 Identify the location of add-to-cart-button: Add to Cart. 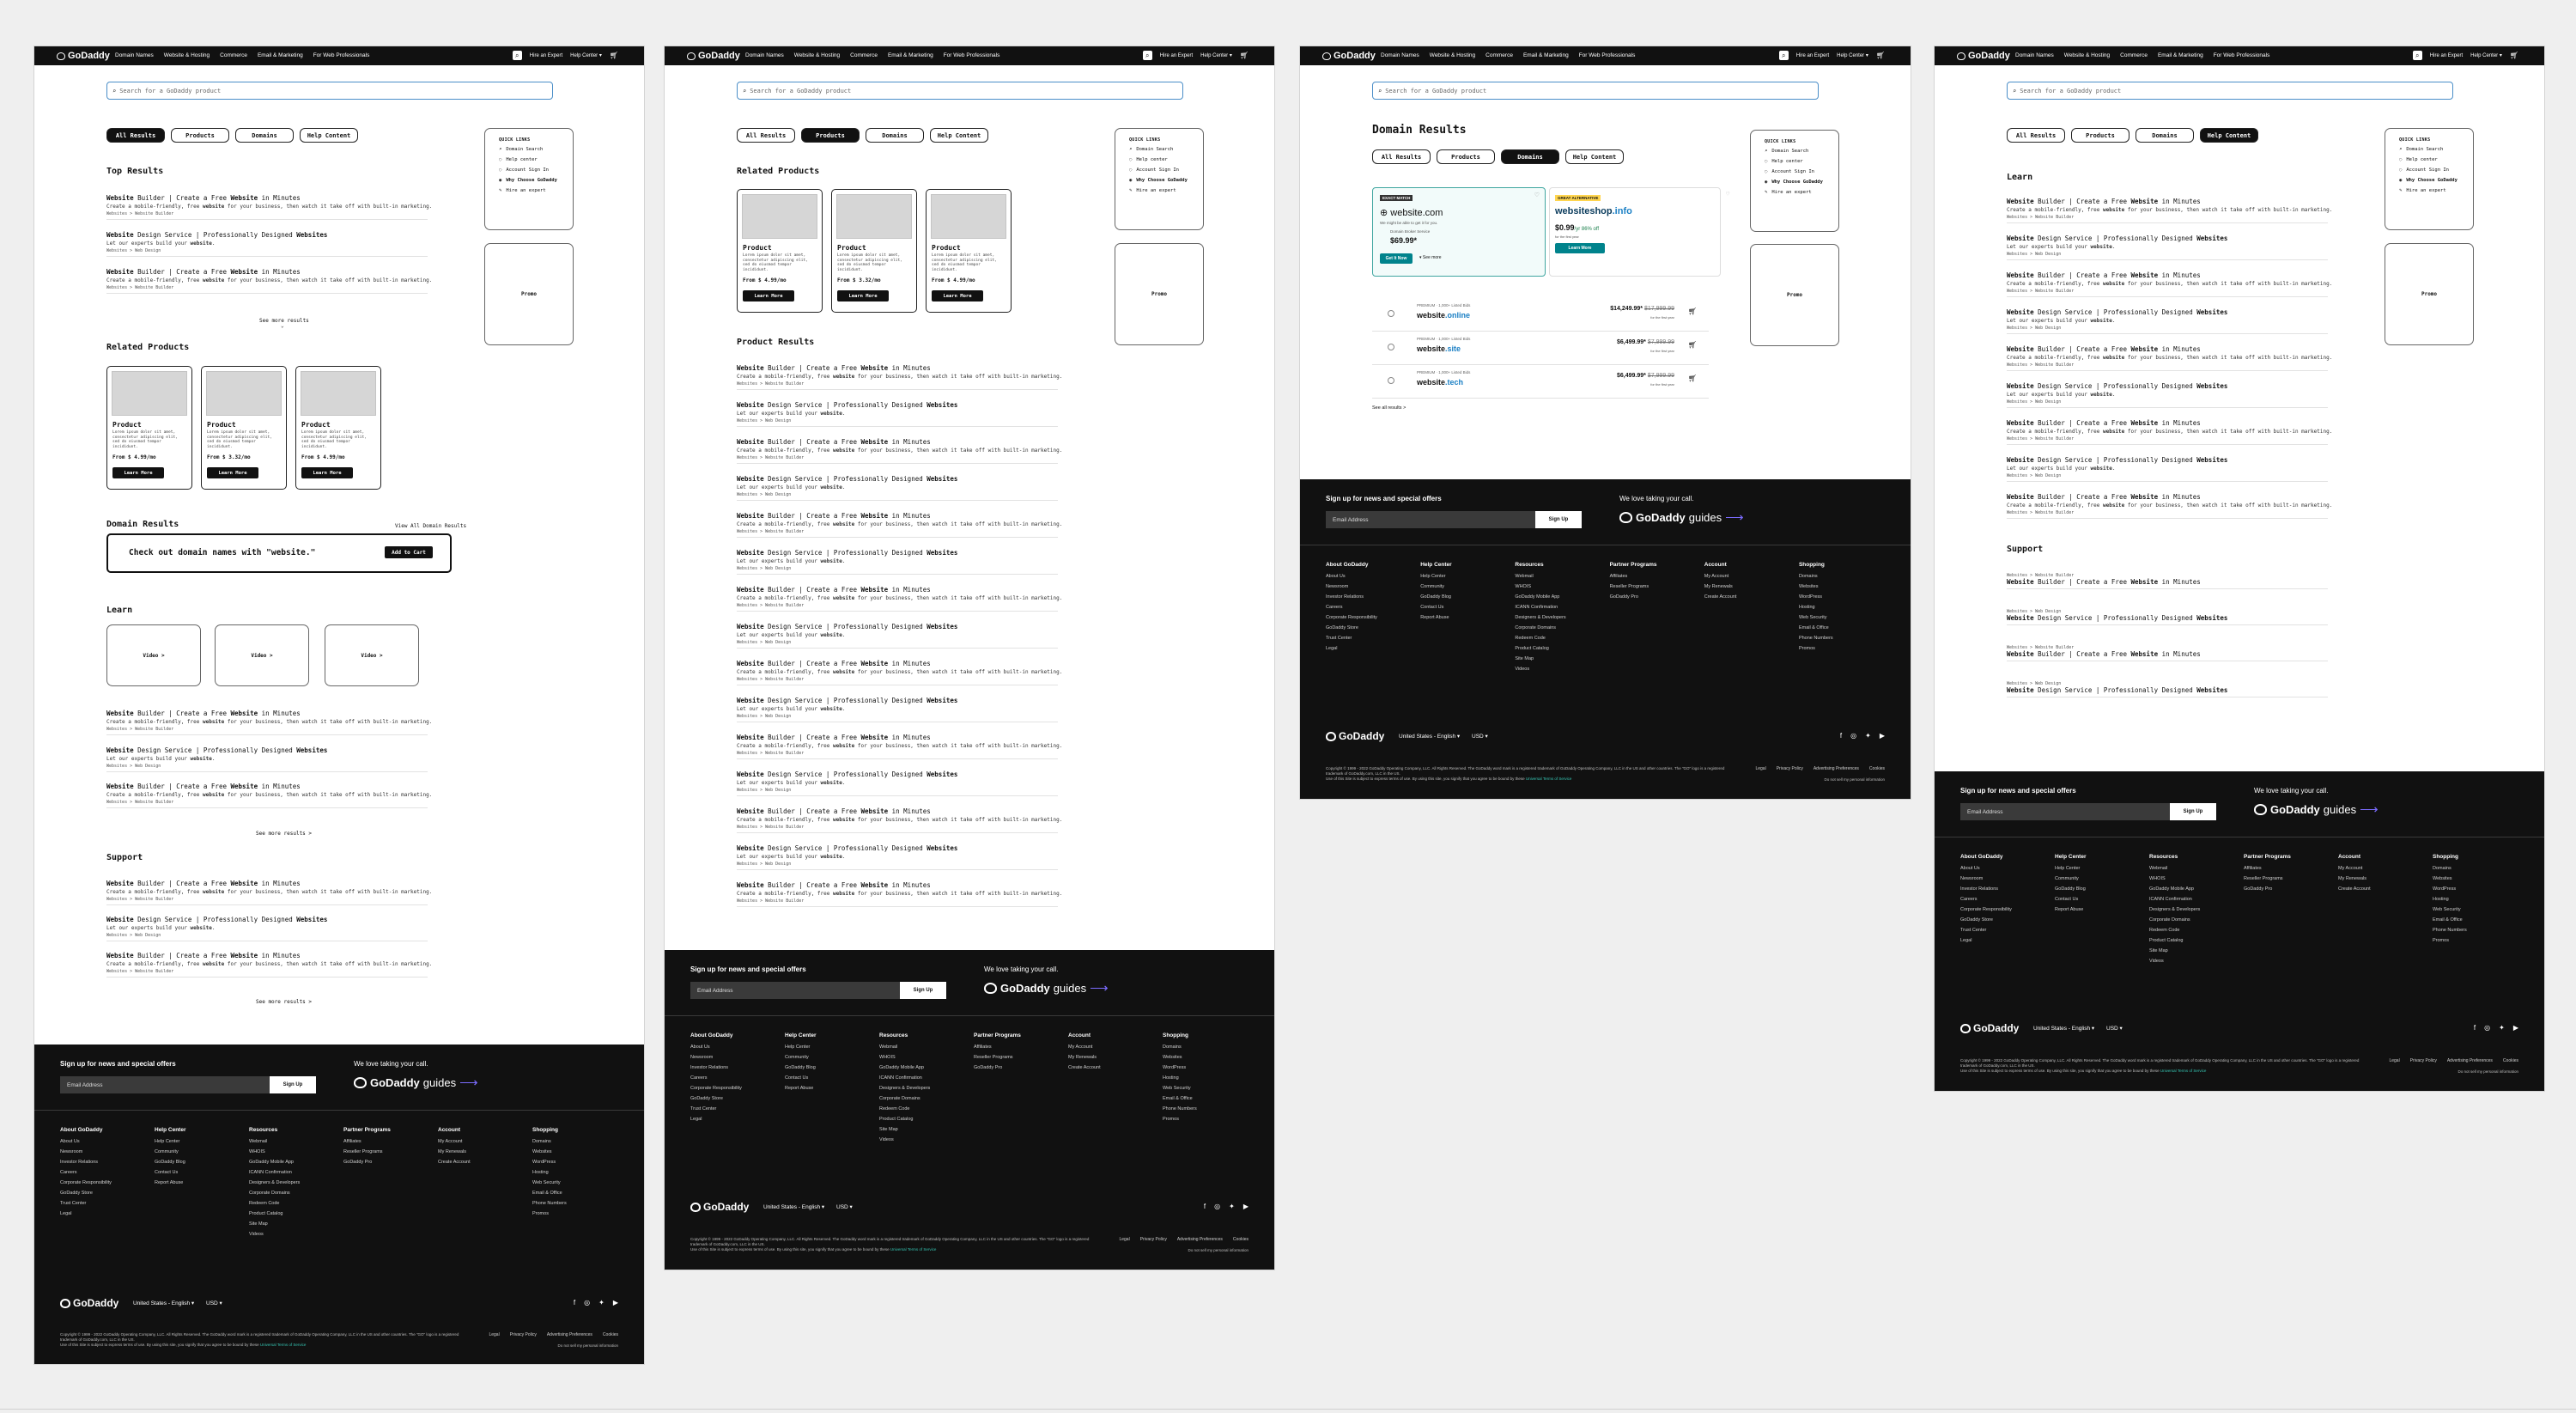
(409, 552).